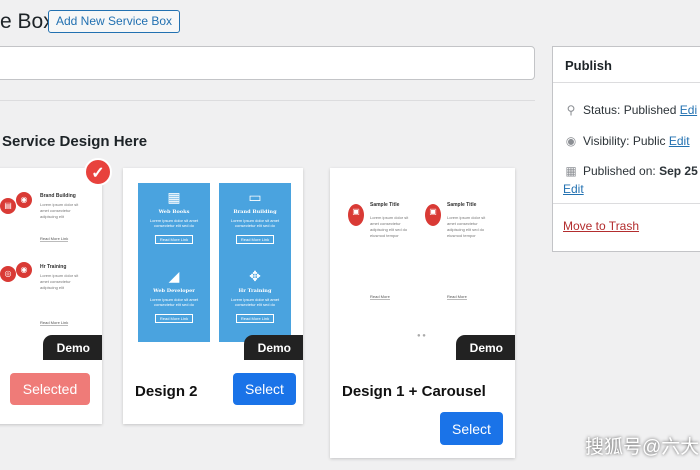 The height and width of the screenshot is (470, 700). I want to click on move-to-trash-link: Move to Trash, so click(601, 226).